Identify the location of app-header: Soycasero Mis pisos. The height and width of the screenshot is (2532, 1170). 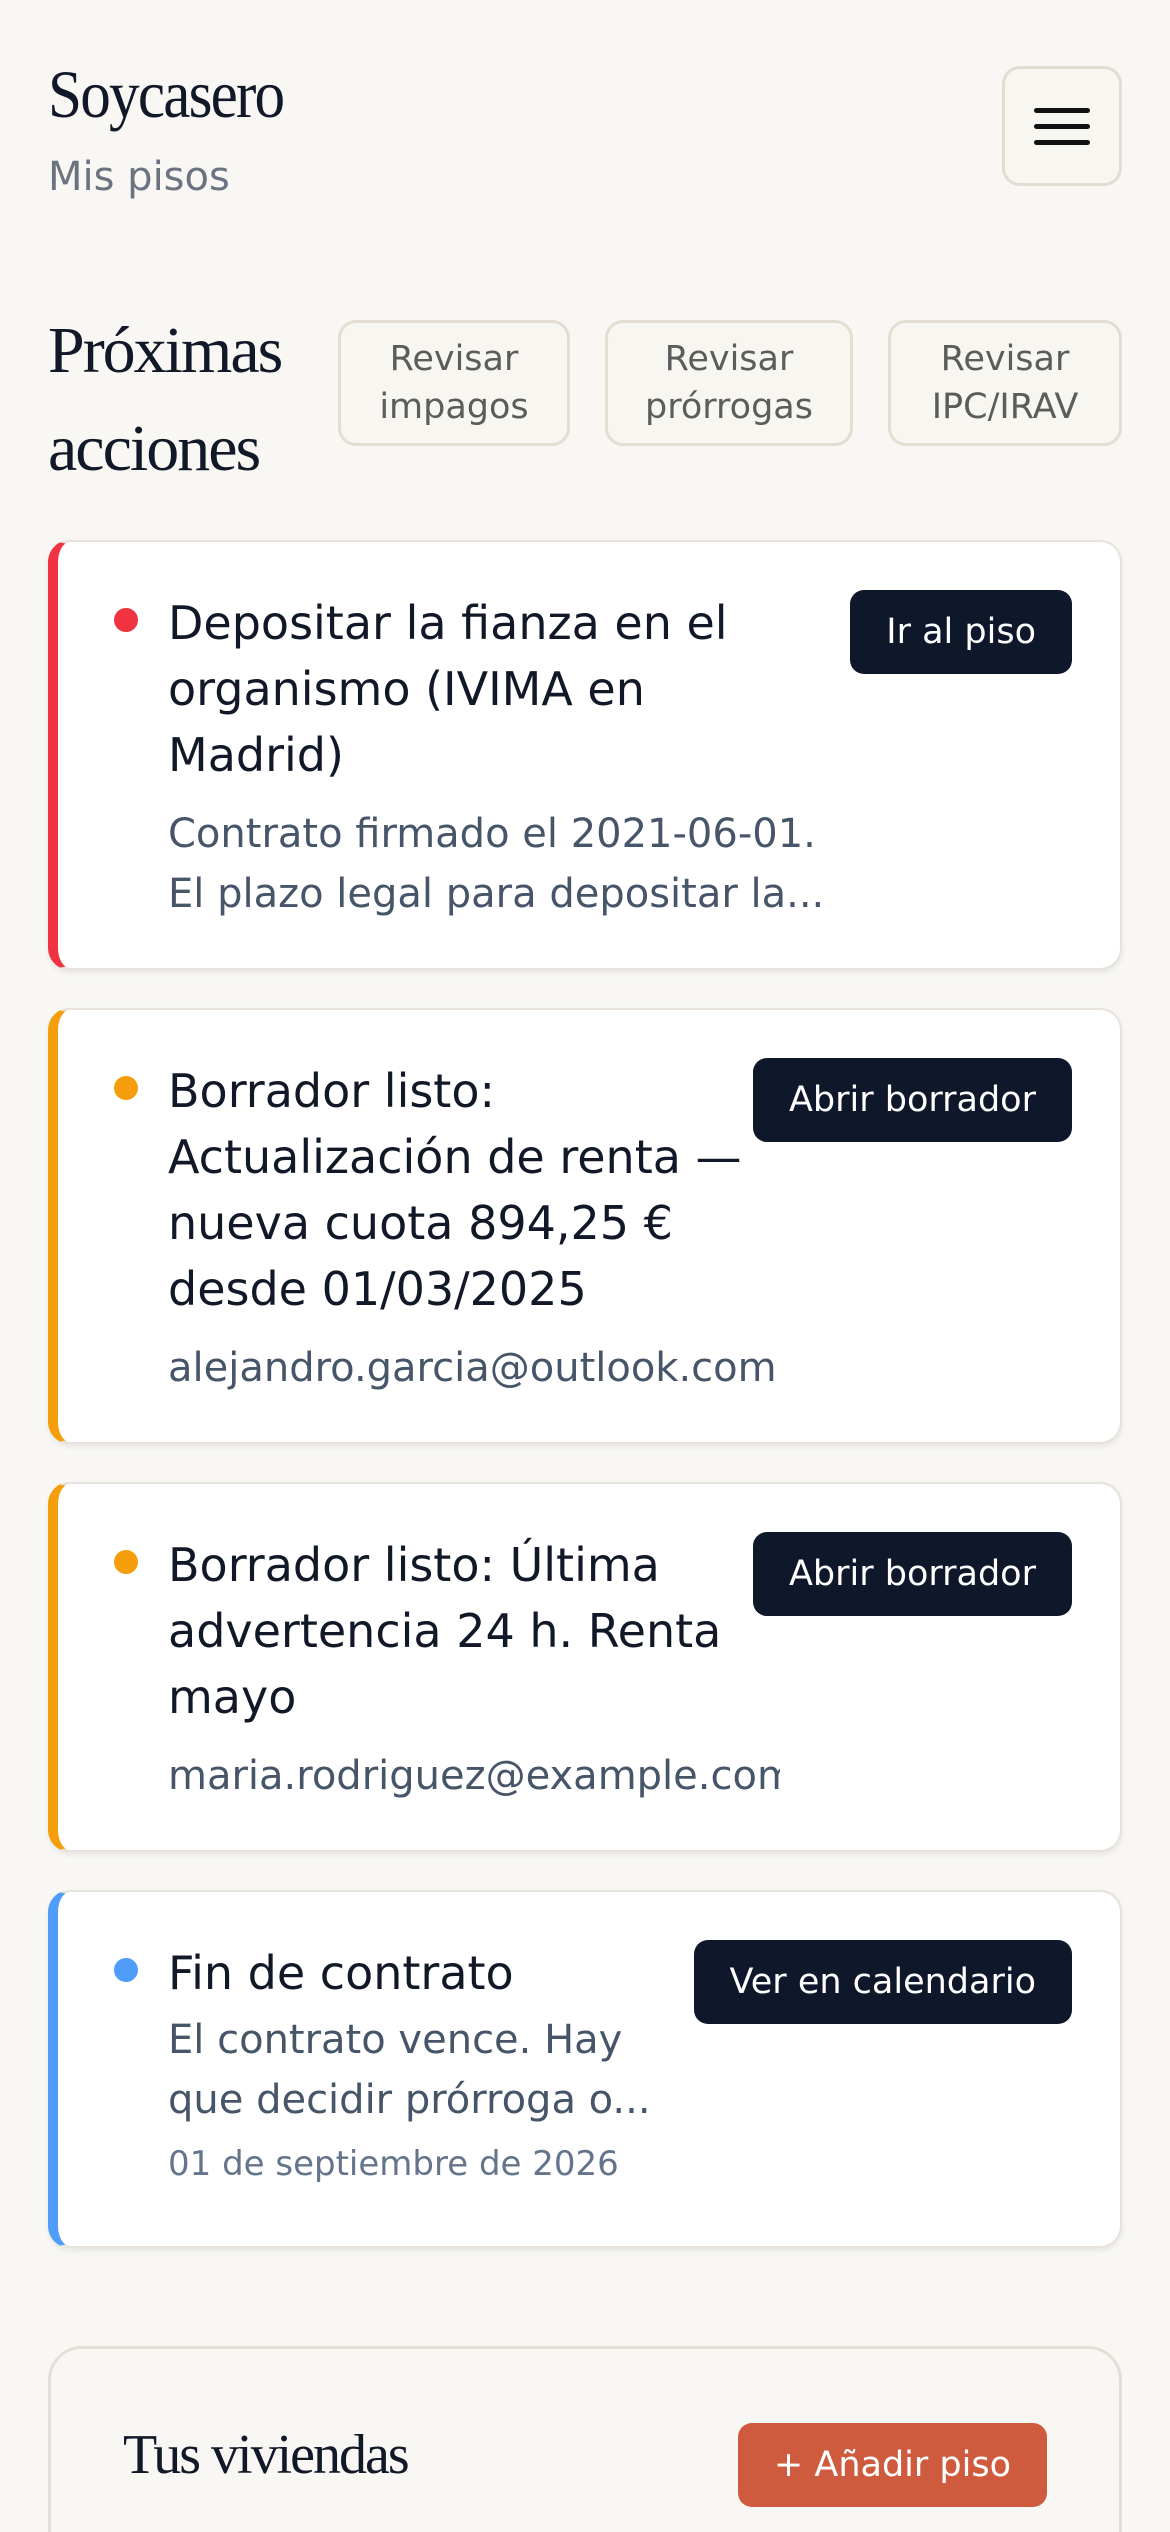
(585, 130).